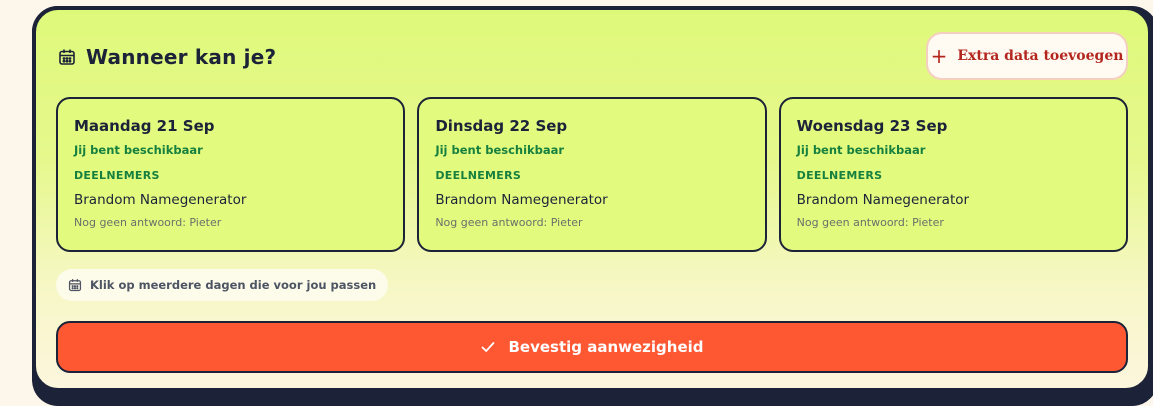 Image resolution: width=1153 pixels, height=406 pixels. I want to click on plus-icon: +, so click(939, 56).